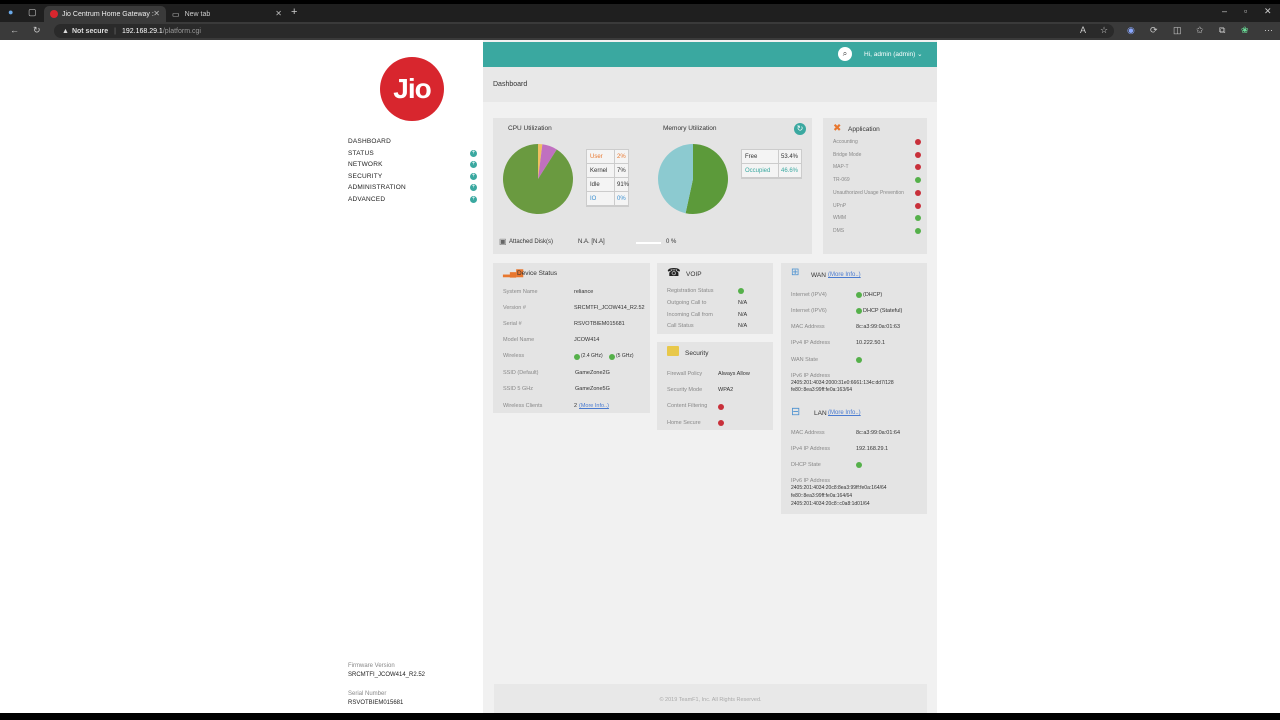  I want to click on jio-favicon-icon, so click(54, 14).